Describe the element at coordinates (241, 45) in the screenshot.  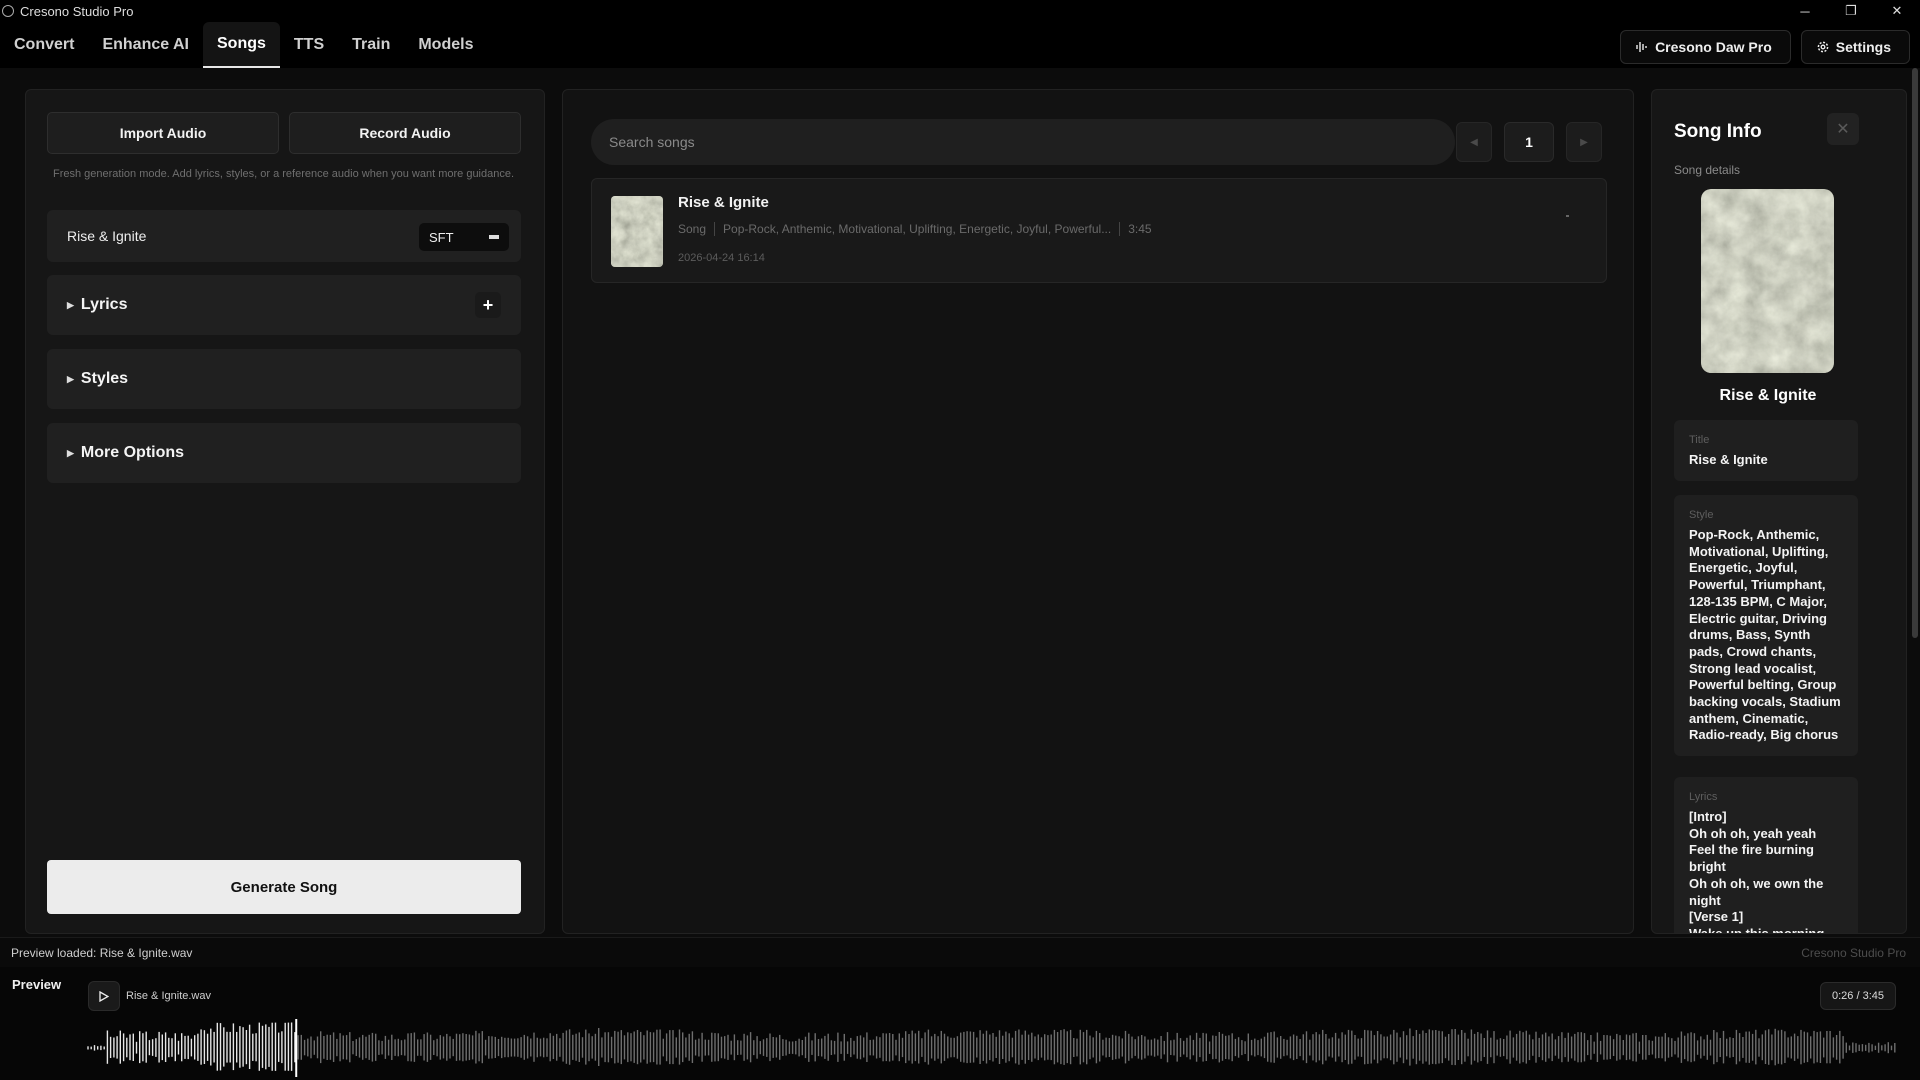
I see `tab-songs: Songs` at that location.